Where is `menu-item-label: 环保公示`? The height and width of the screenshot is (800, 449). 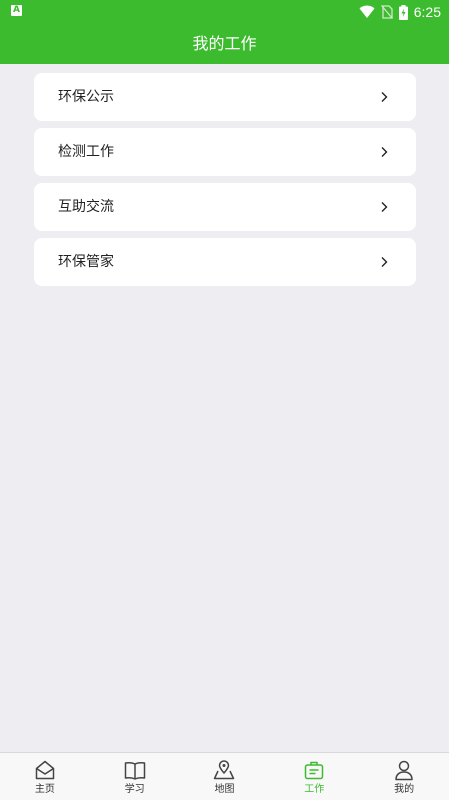
menu-item-label: 环保公示 is located at coordinates (86, 97).